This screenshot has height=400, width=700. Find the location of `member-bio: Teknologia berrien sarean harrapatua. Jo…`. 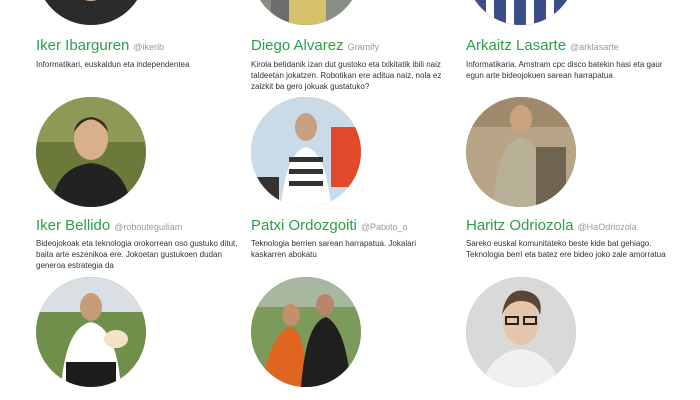

member-bio: Teknologia berrien sarean harrapatua. Jo… is located at coordinates (333, 249).